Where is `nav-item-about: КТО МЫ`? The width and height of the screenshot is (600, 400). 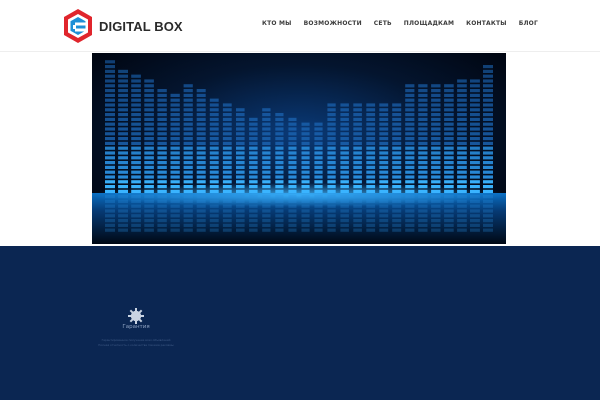
nav-item-about: КТО МЫ is located at coordinates (277, 23).